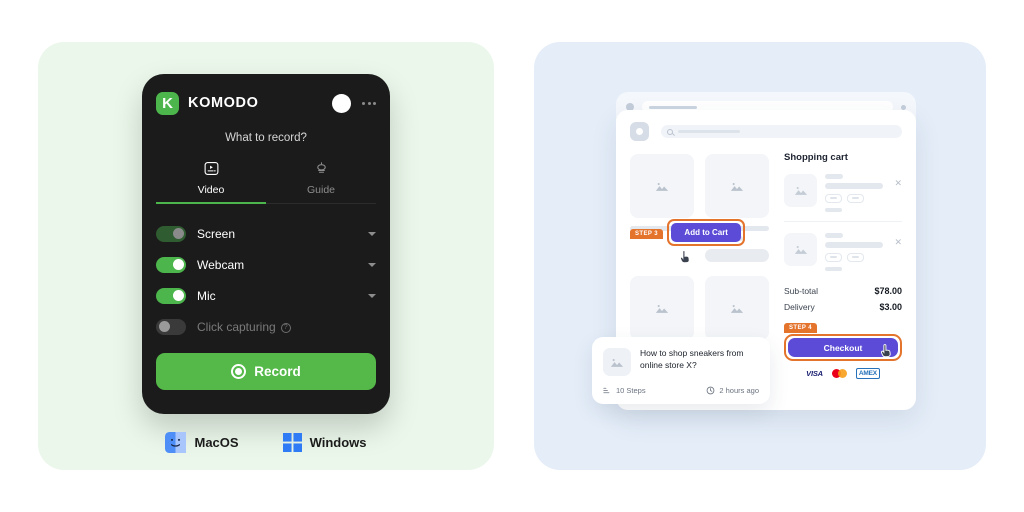 The height and width of the screenshot is (512, 1024). I want to click on cart-totals: Sub-total $78.00 Delivery $3.00, so click(843, 299).